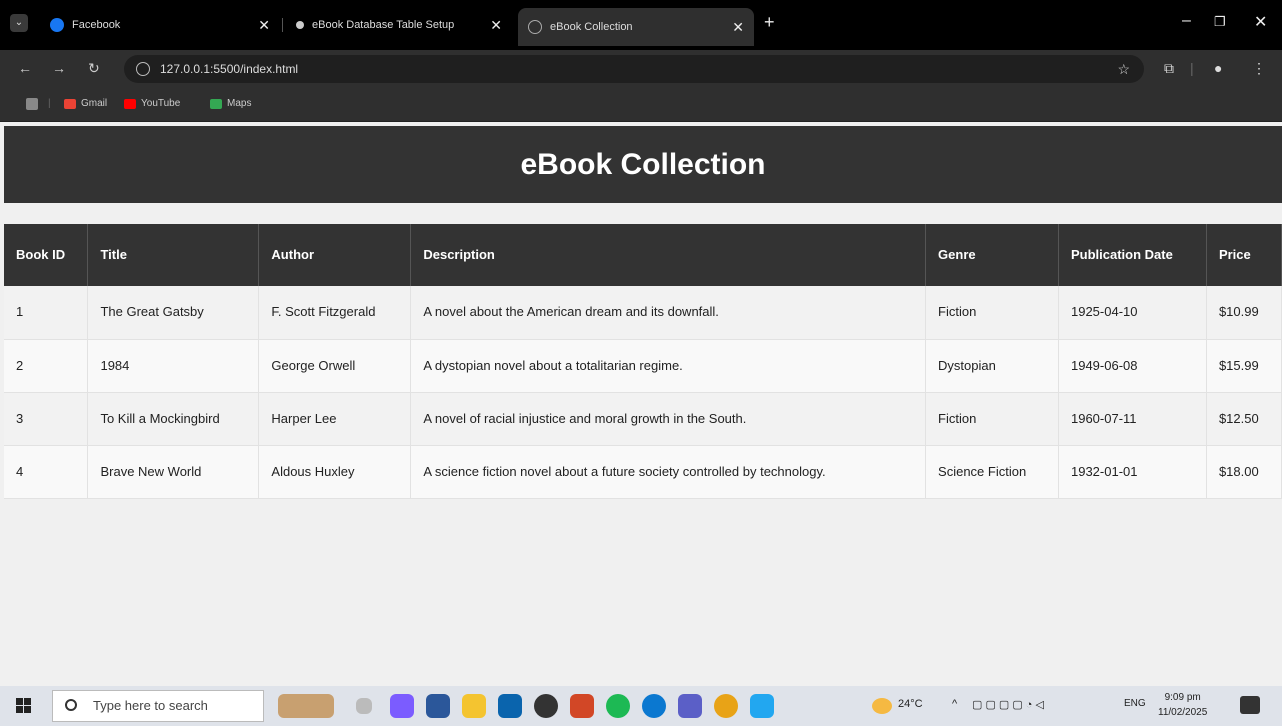 The width and height of the screenshot is (1282, 726). What do you see at coordinates (591, 27) in the screenshot?
I see `tab-title: eBook Collection` at bounding box center [591, 27].